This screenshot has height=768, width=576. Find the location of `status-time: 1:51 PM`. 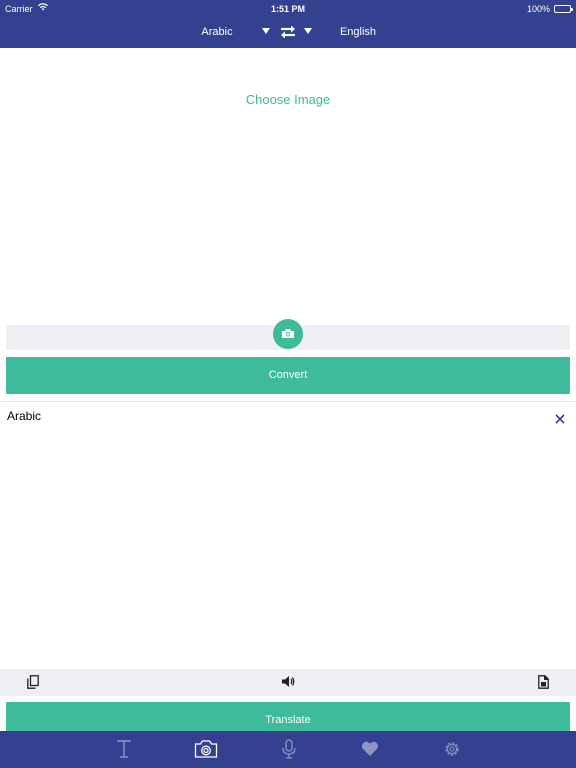

status-time: 1:51 PM is located at coordinates (287, 9).